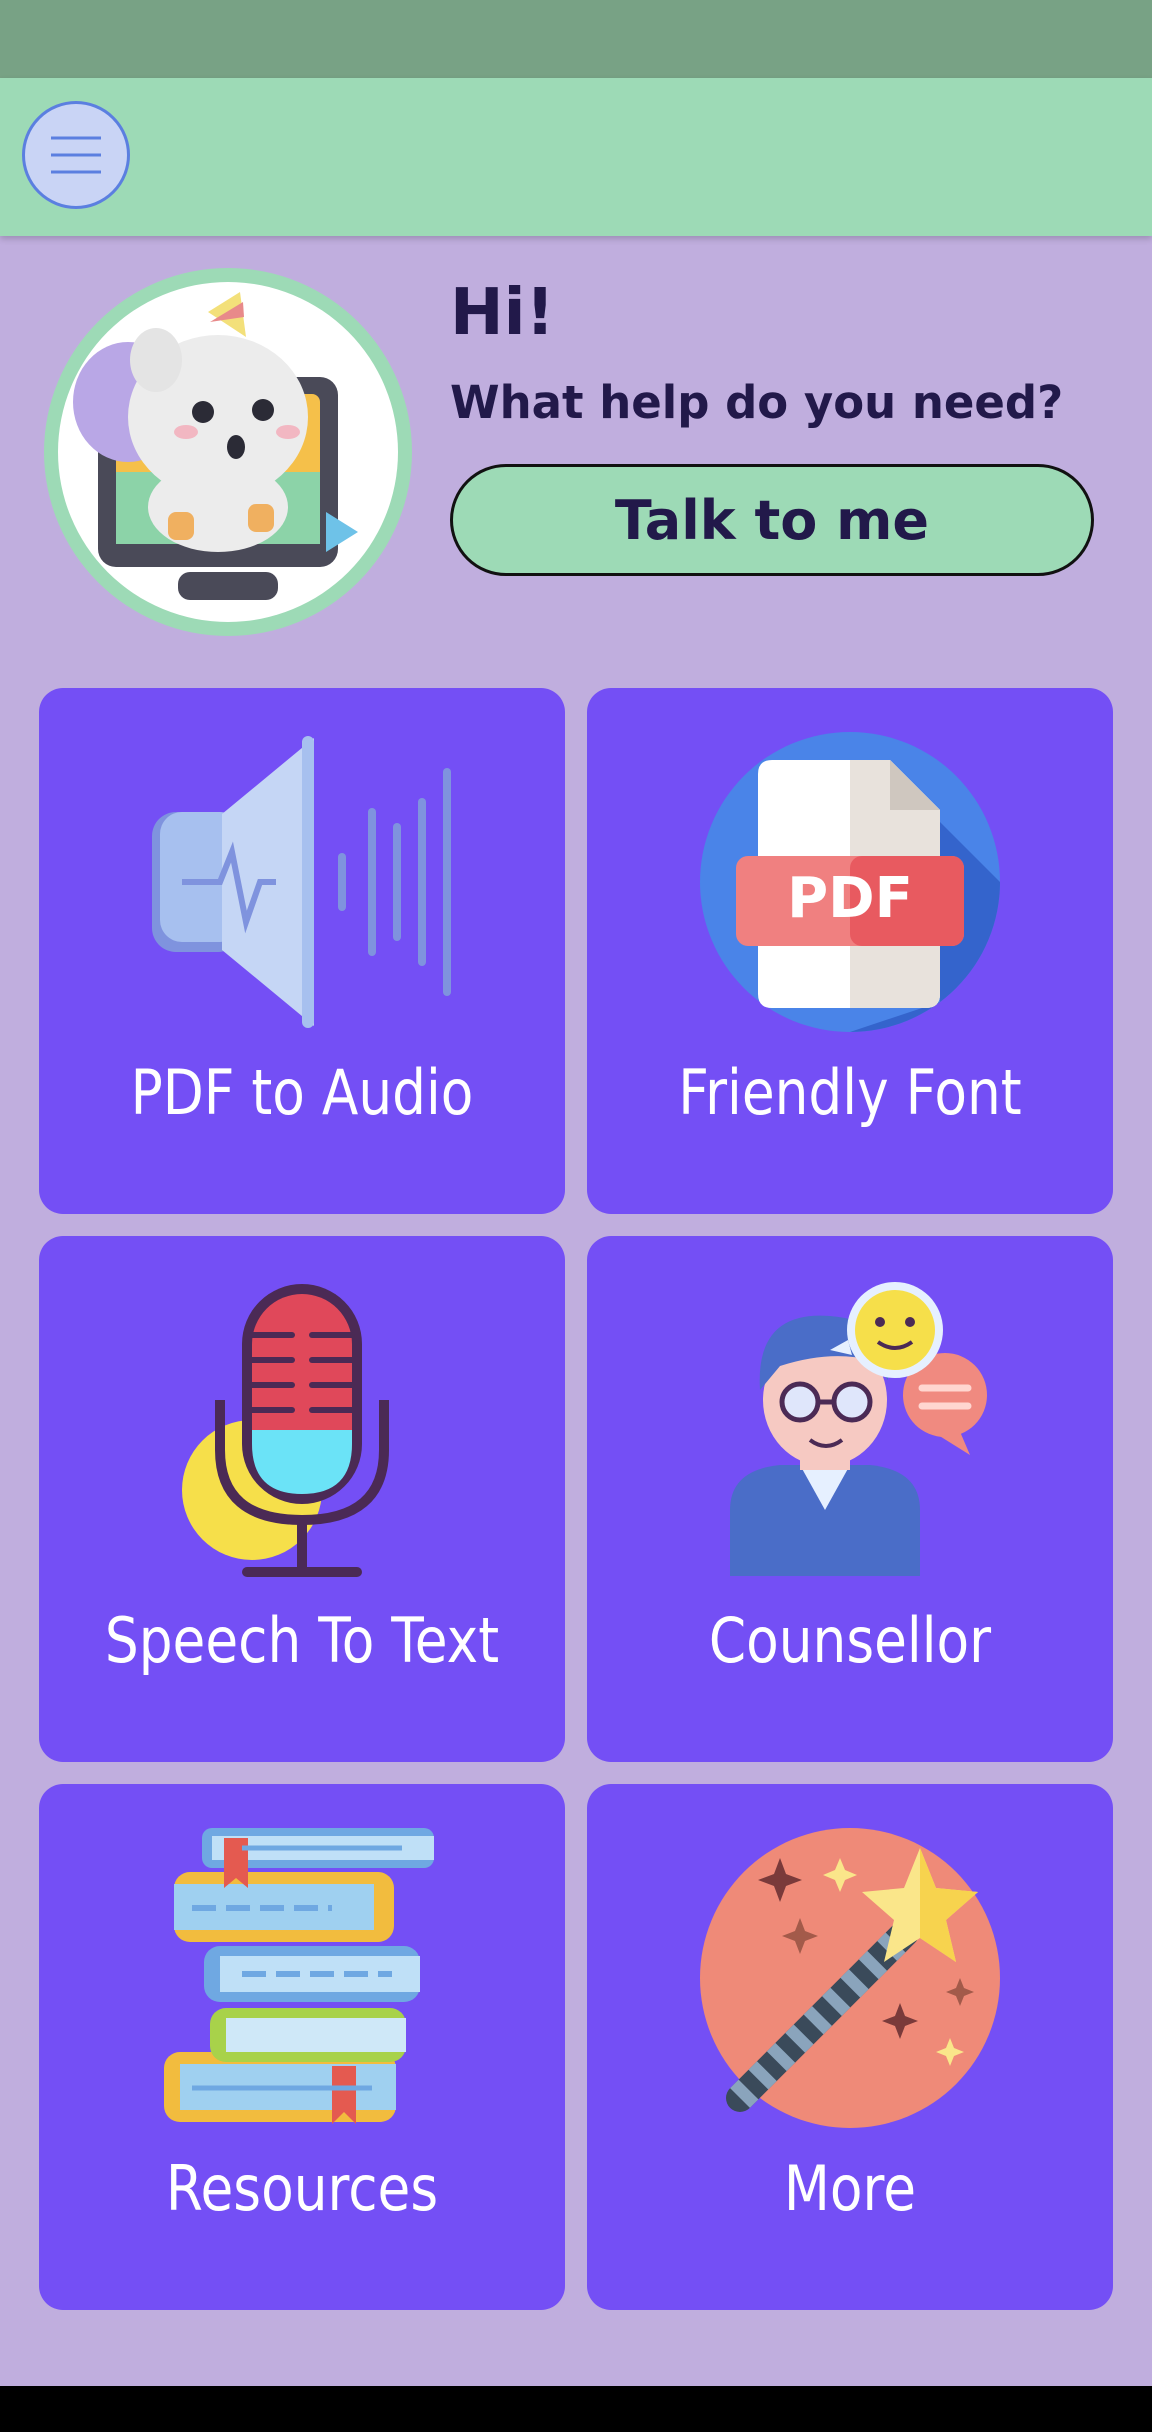 Image resolution: width=1152 pixels, height=2432 pixels. I want to click on magic-wand-icon, so click(850, 1978).